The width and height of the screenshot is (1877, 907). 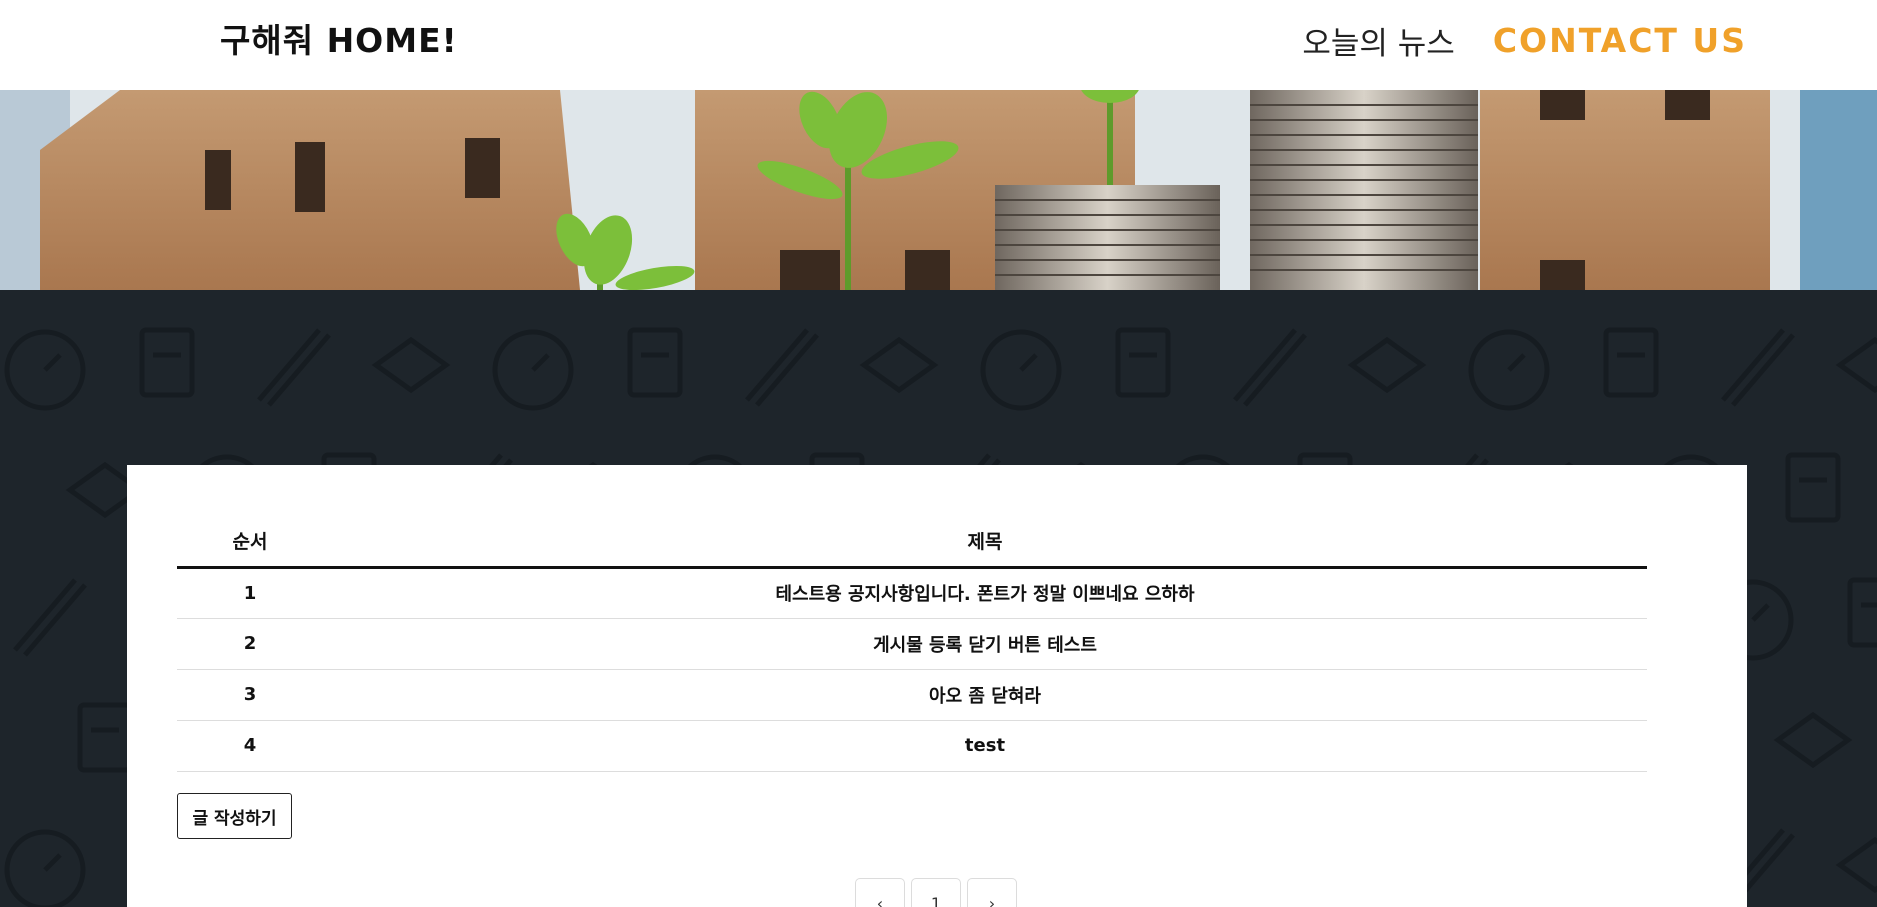 What do you see at coordinates (880, 900) in the screenshot?
I see `chevron-left-icon: ‹` at bounding box center [880, 900].